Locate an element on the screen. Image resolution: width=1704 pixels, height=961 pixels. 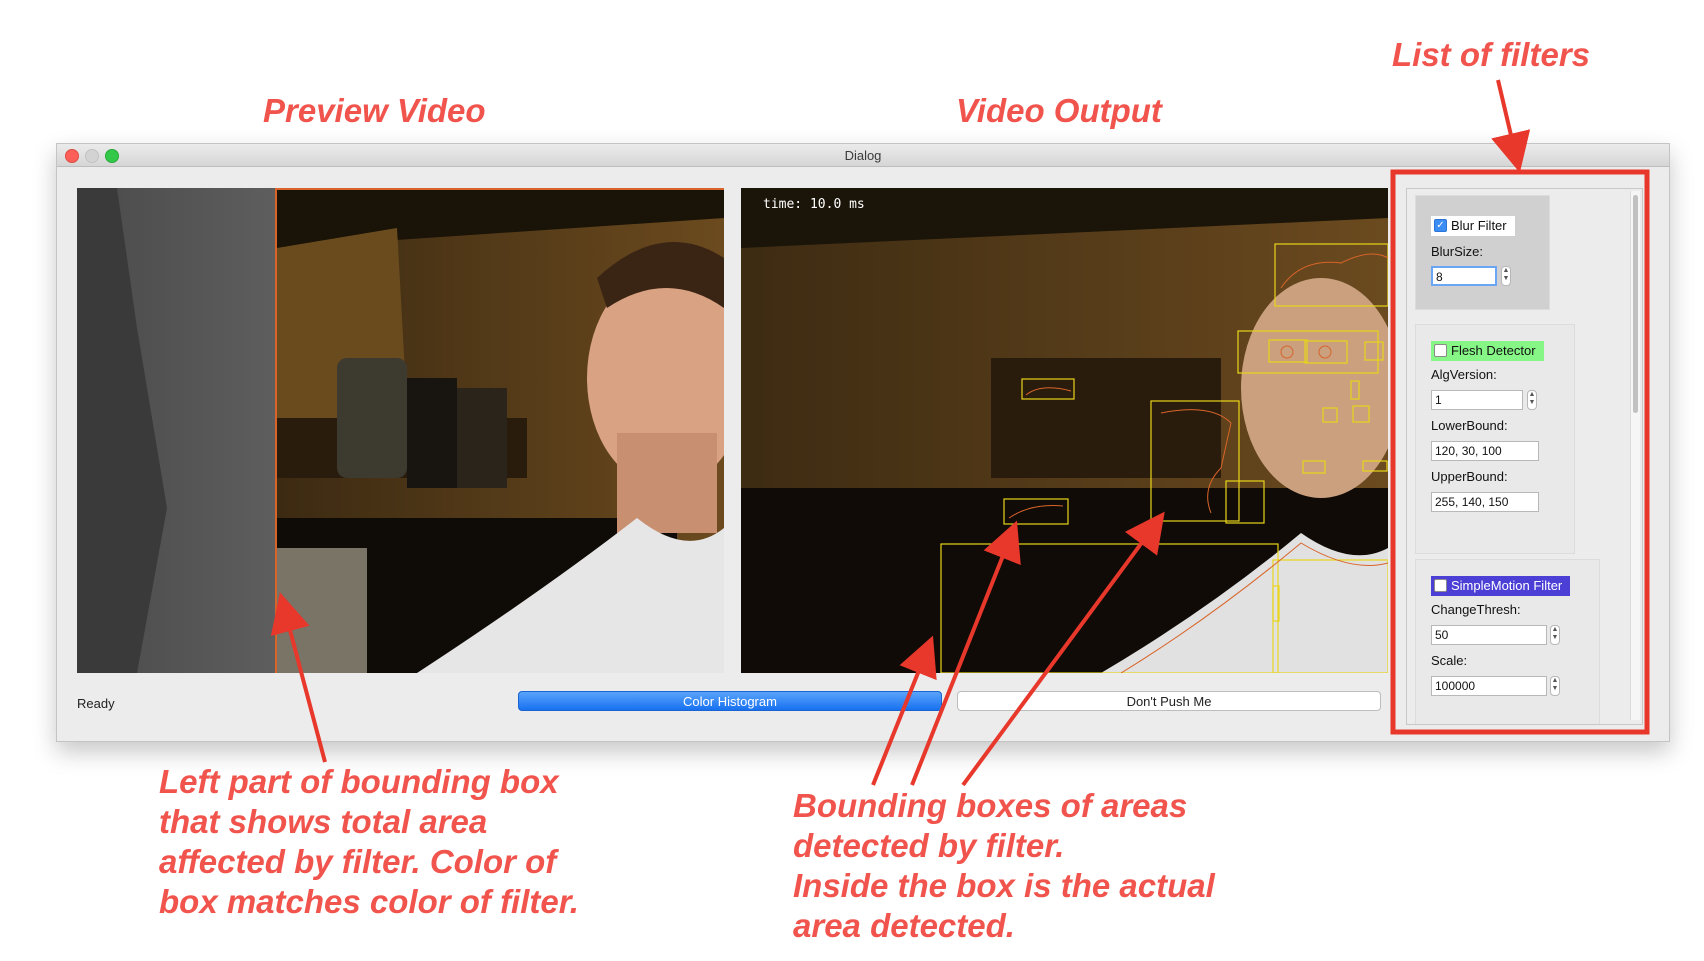
filter-list-highlight-frame is located at coordinates (1520, 452).